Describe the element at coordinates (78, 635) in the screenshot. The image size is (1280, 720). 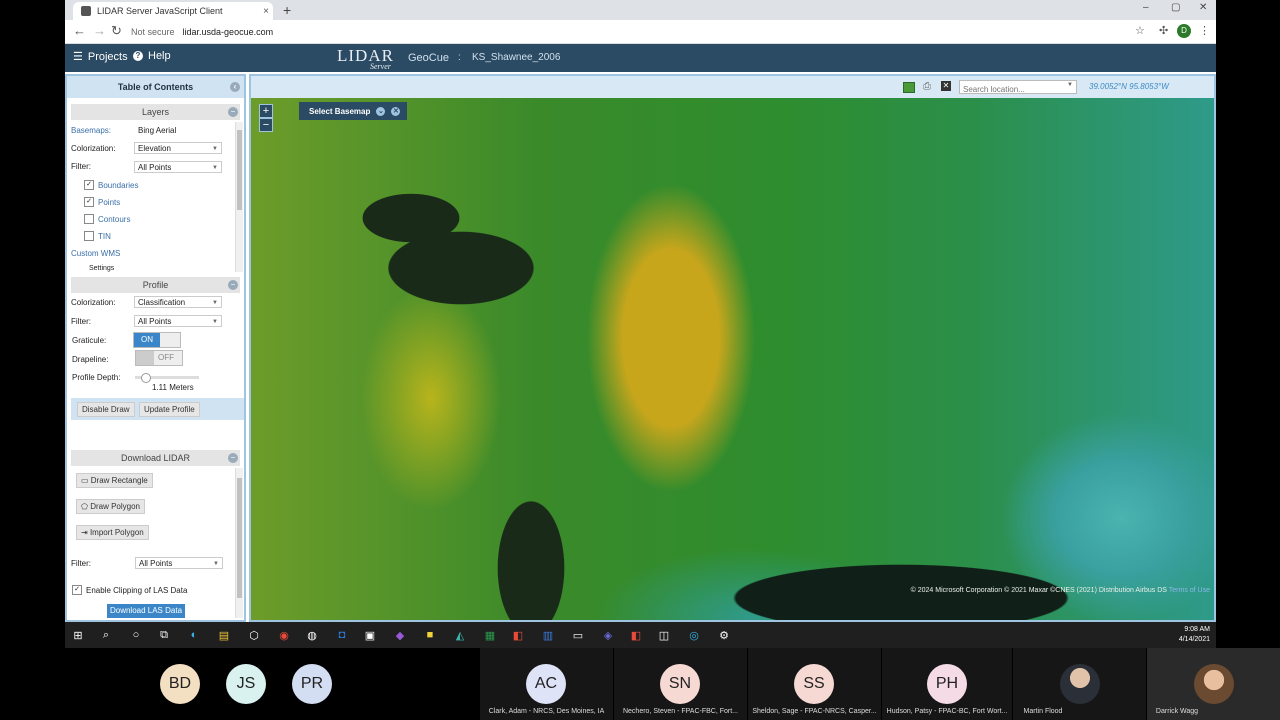
I see `start-icon: ⊞` at that location.